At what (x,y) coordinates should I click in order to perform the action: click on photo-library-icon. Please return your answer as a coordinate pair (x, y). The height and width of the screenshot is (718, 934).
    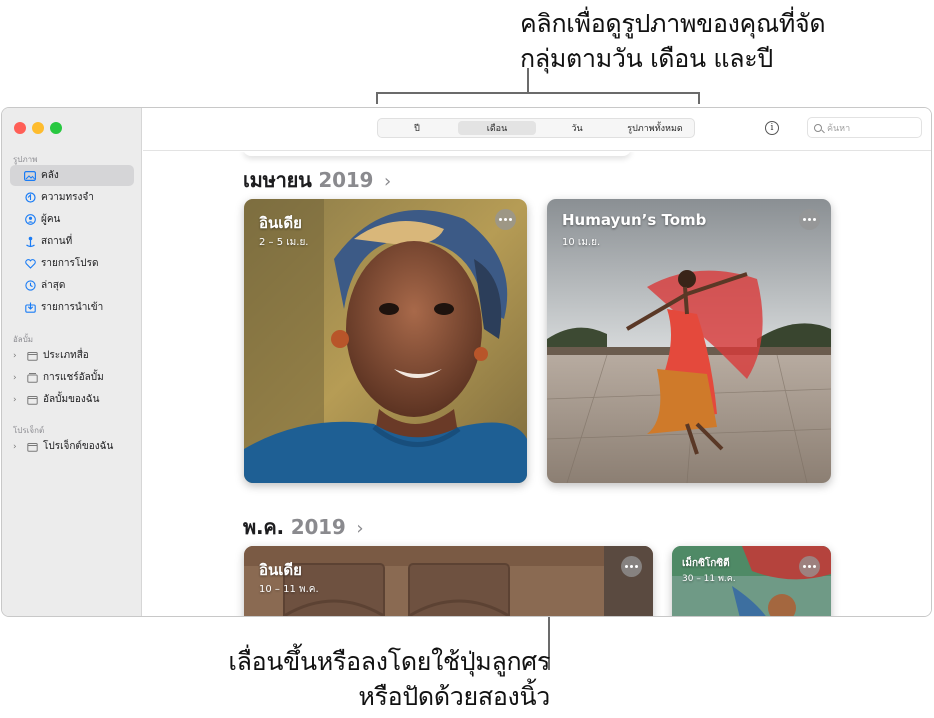
    Looking at the image, I should click on (30, 176).